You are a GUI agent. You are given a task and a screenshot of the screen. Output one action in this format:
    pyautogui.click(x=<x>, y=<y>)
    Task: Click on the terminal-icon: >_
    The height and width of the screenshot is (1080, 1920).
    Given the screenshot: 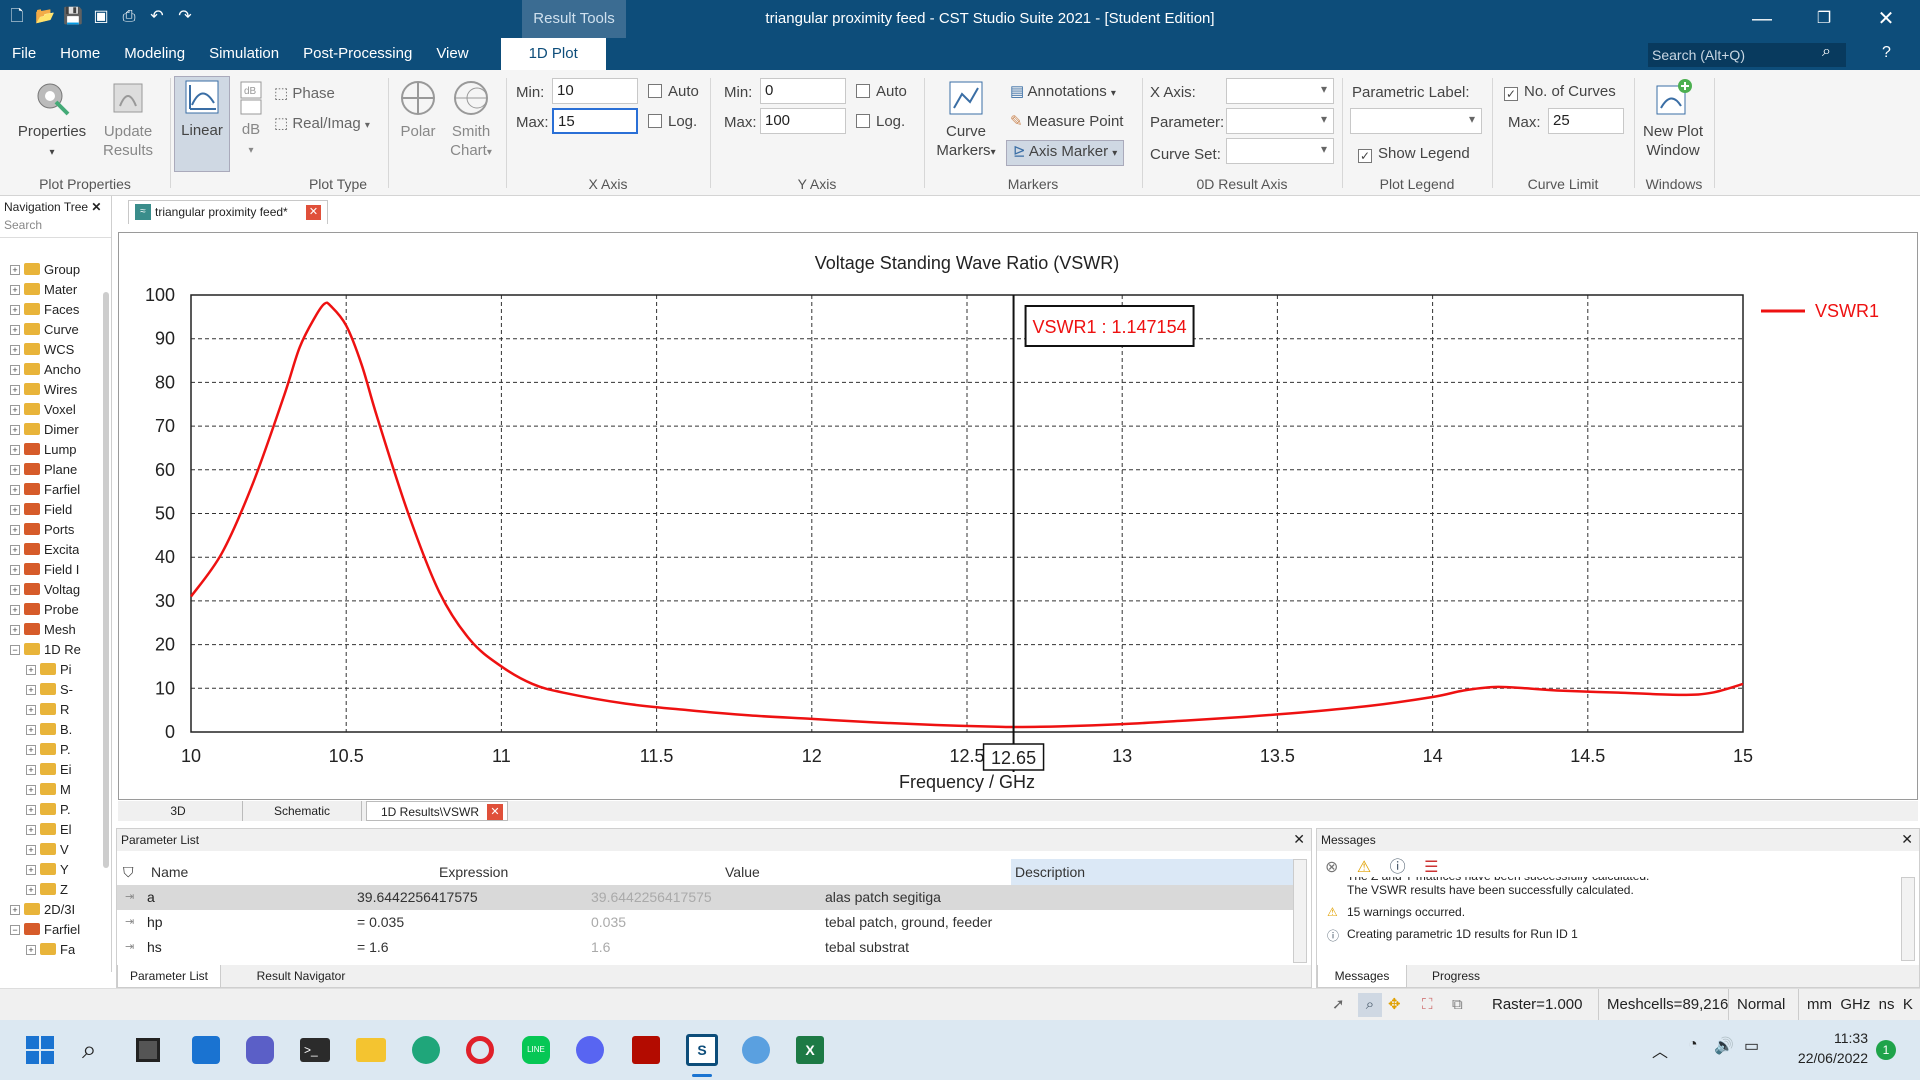 What is the action you would take?
    pyautogui.click(x=315, y=1050)
    